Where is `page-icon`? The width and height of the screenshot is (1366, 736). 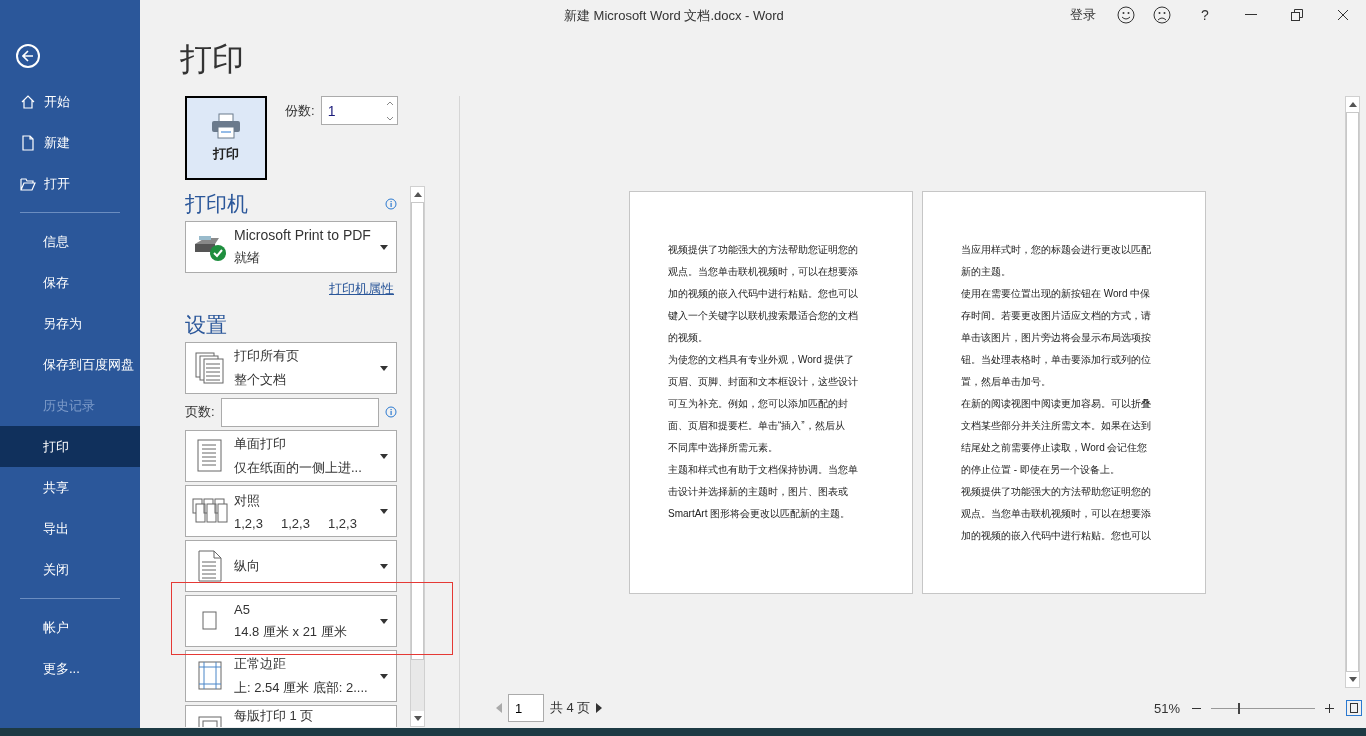 page-icon is located at coordinates (210, 456).